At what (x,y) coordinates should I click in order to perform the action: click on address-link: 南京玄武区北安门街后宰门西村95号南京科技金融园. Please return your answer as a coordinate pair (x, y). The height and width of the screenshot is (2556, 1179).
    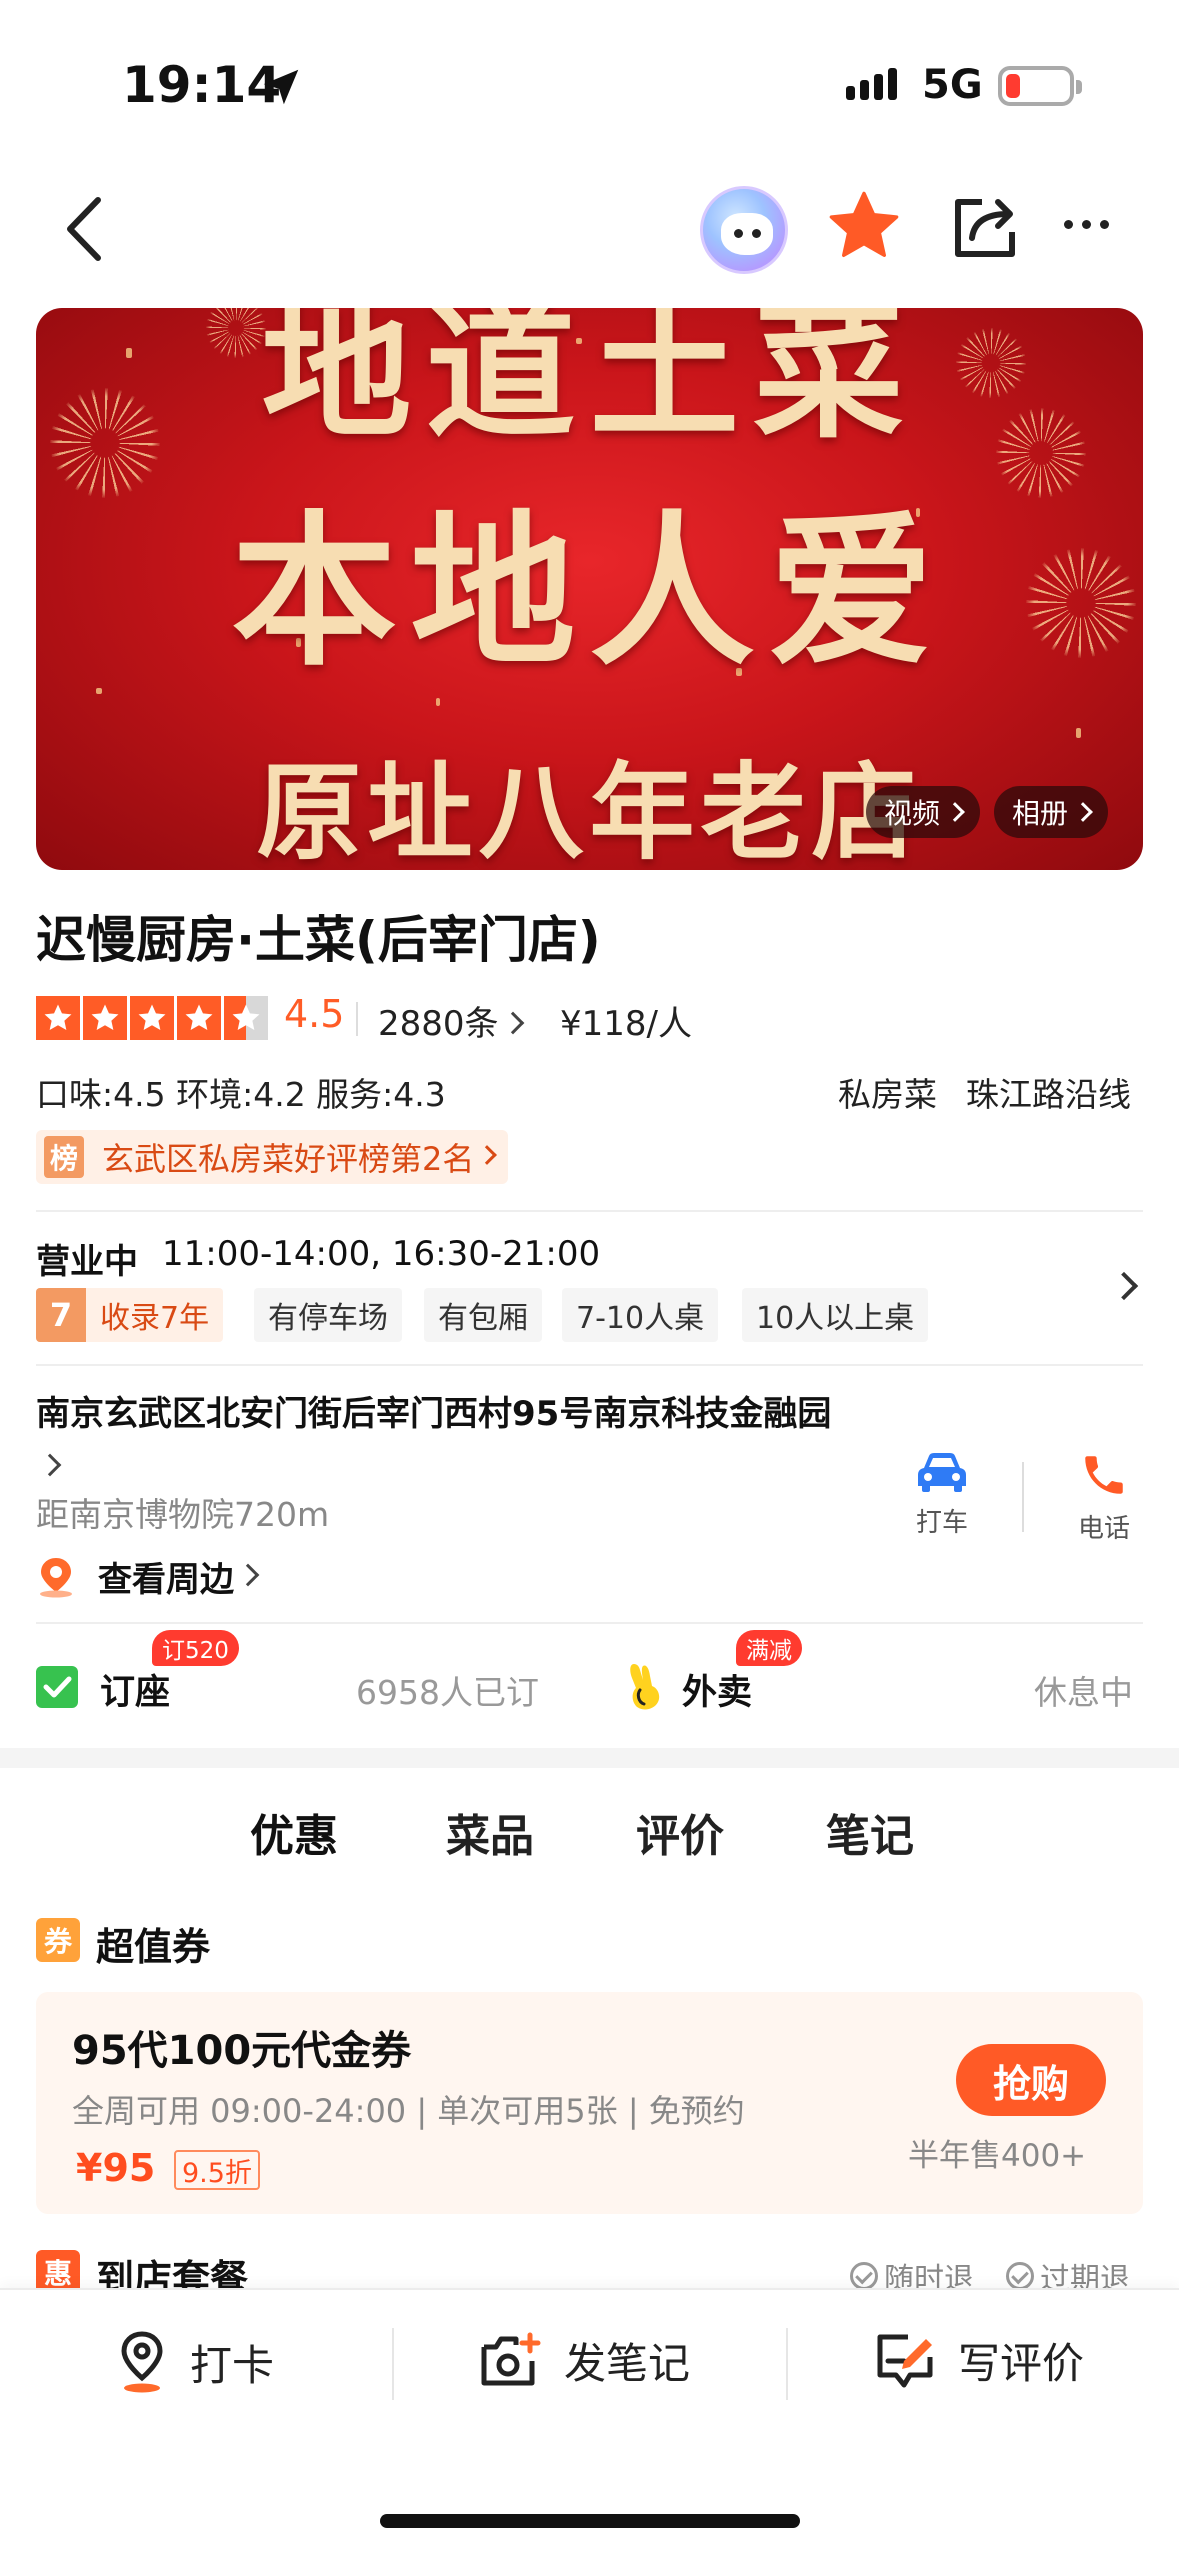
    Looking at the image, I should click on (446, 1440).